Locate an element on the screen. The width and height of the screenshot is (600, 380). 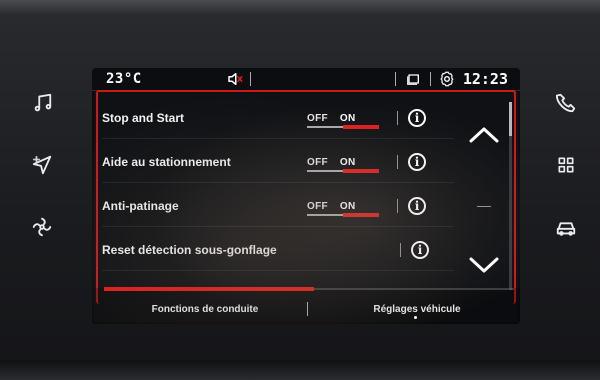
navigation-icon is located at coordinates (42, 165).